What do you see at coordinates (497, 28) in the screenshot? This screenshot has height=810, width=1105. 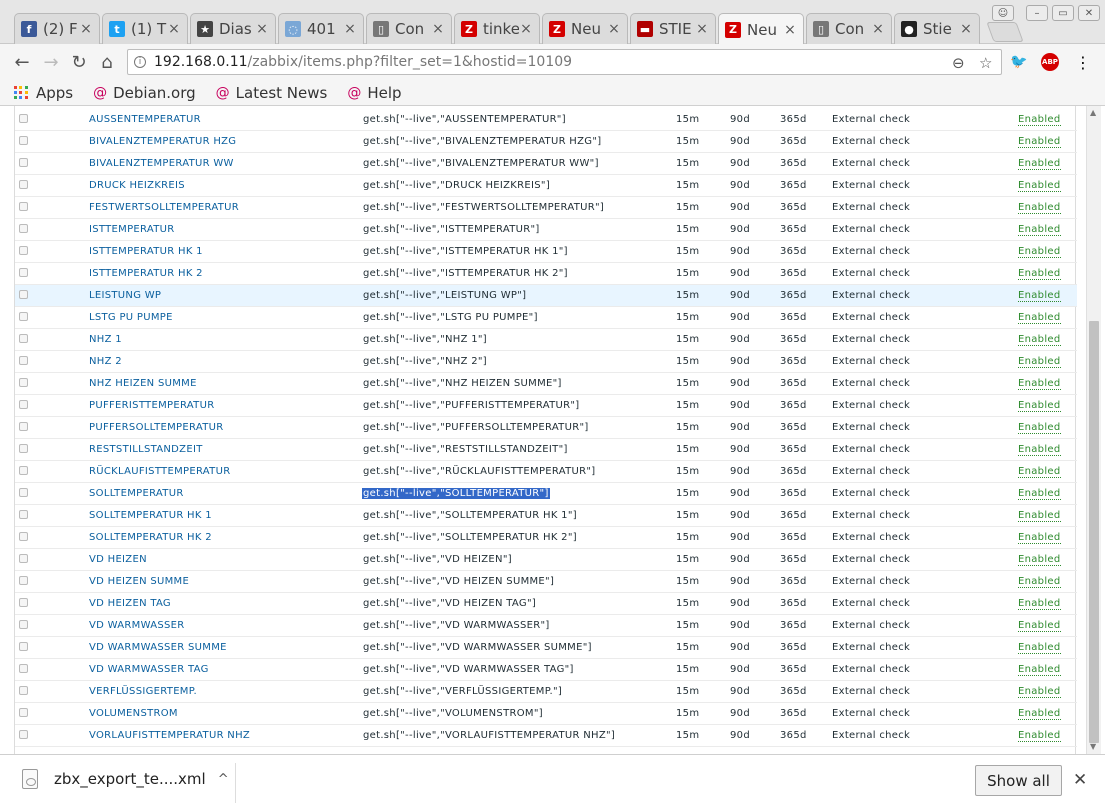 I see `browser-tab: Ztinke ×` at bounding box center [497, 28].